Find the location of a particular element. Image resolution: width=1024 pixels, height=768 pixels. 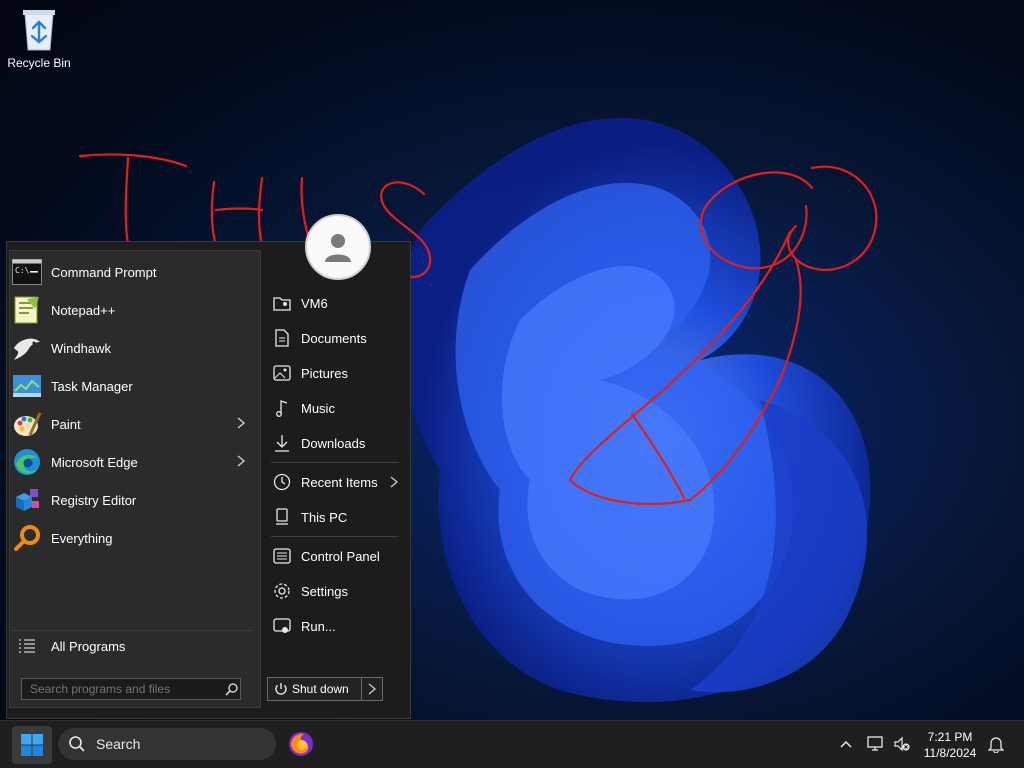

clock-date: 11/8/2024 is located at coordinates (950, 753).